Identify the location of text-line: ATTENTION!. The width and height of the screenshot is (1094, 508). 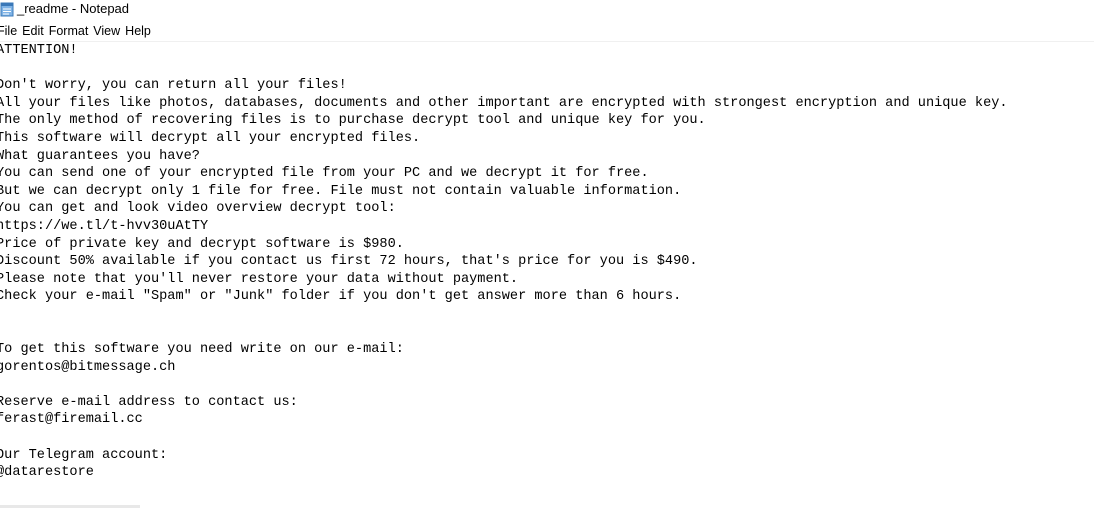
(39, 50).